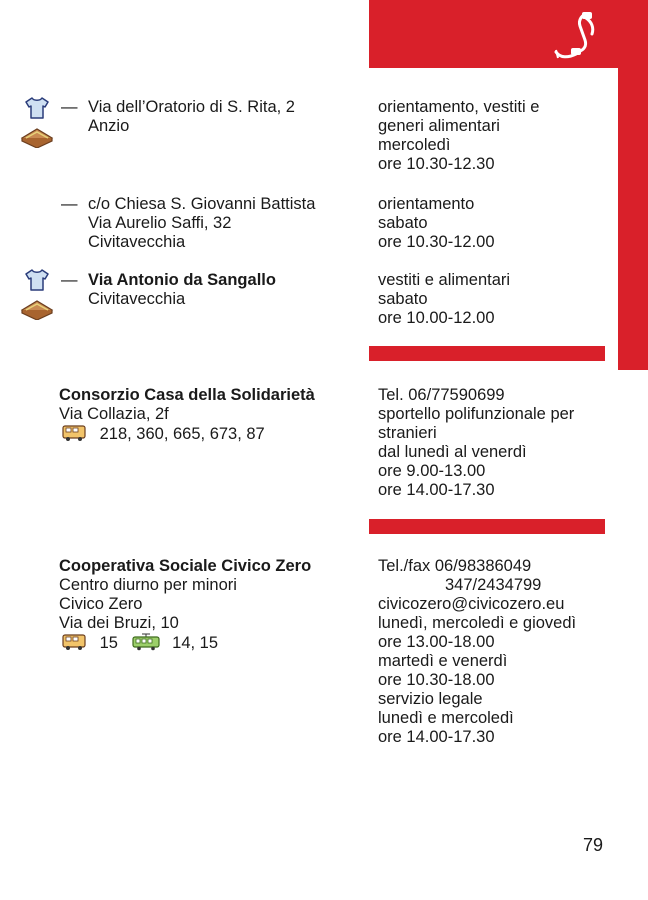 This screenshot has height=900, width=648. Describe the element at coordinates (109, 126) in the screenshot. I see `address-line: Anzio` at that location.